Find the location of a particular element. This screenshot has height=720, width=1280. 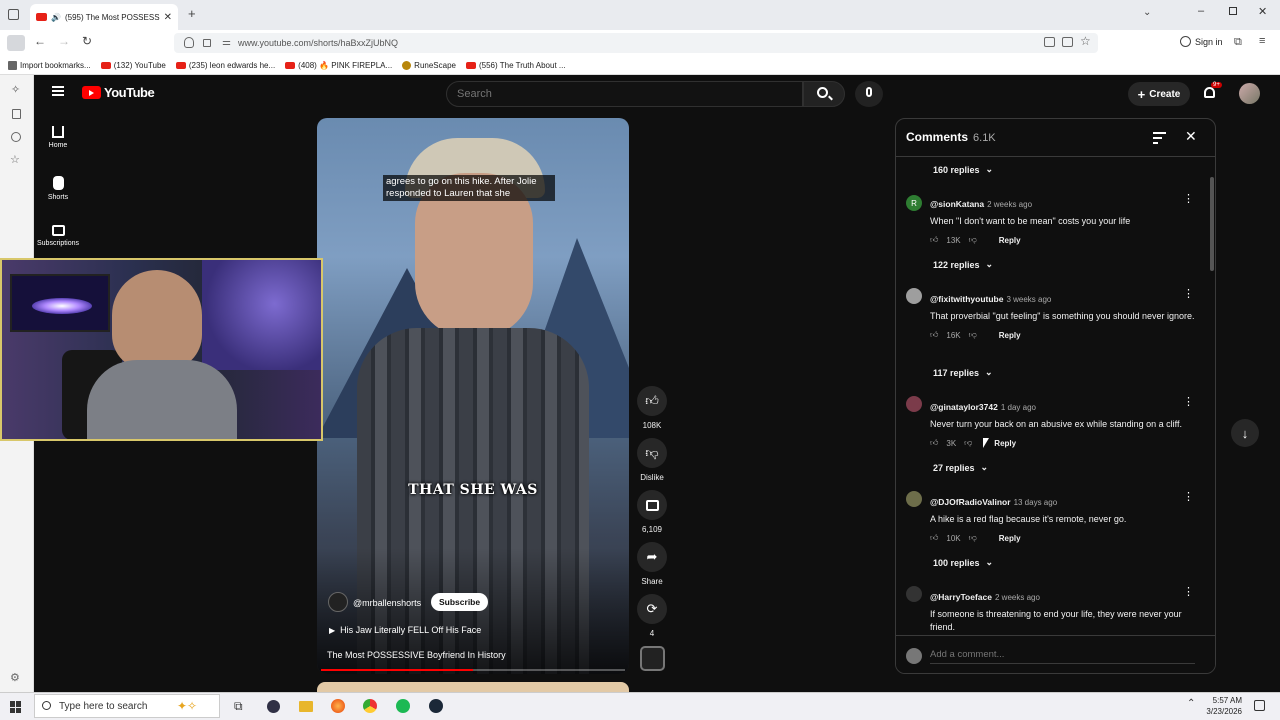

progress-bar is located at coordinates (473, 670).